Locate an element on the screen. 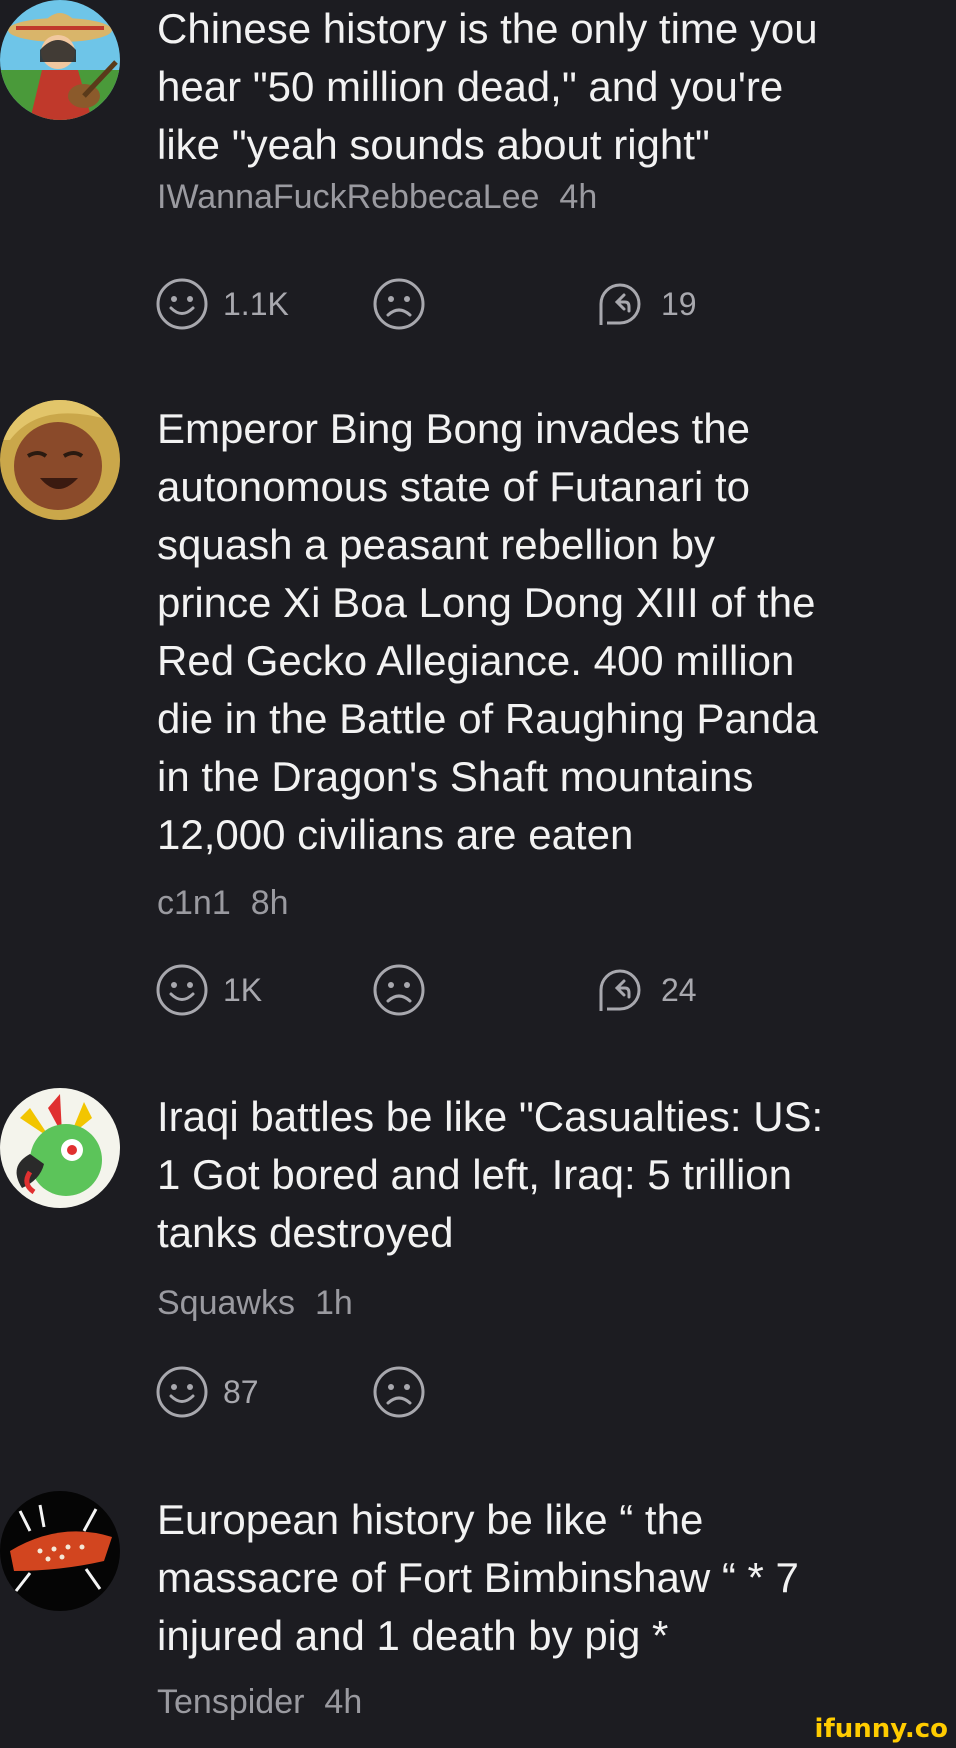 This screenshot has height=1748, width=956. smile-button: 87 is located at coordinates (207, 1392).